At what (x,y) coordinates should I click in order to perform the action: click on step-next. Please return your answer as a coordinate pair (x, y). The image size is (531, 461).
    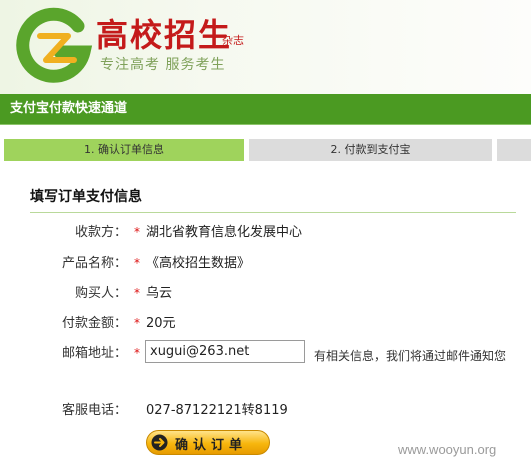
    Looking at the image, I should click on (514, 150).